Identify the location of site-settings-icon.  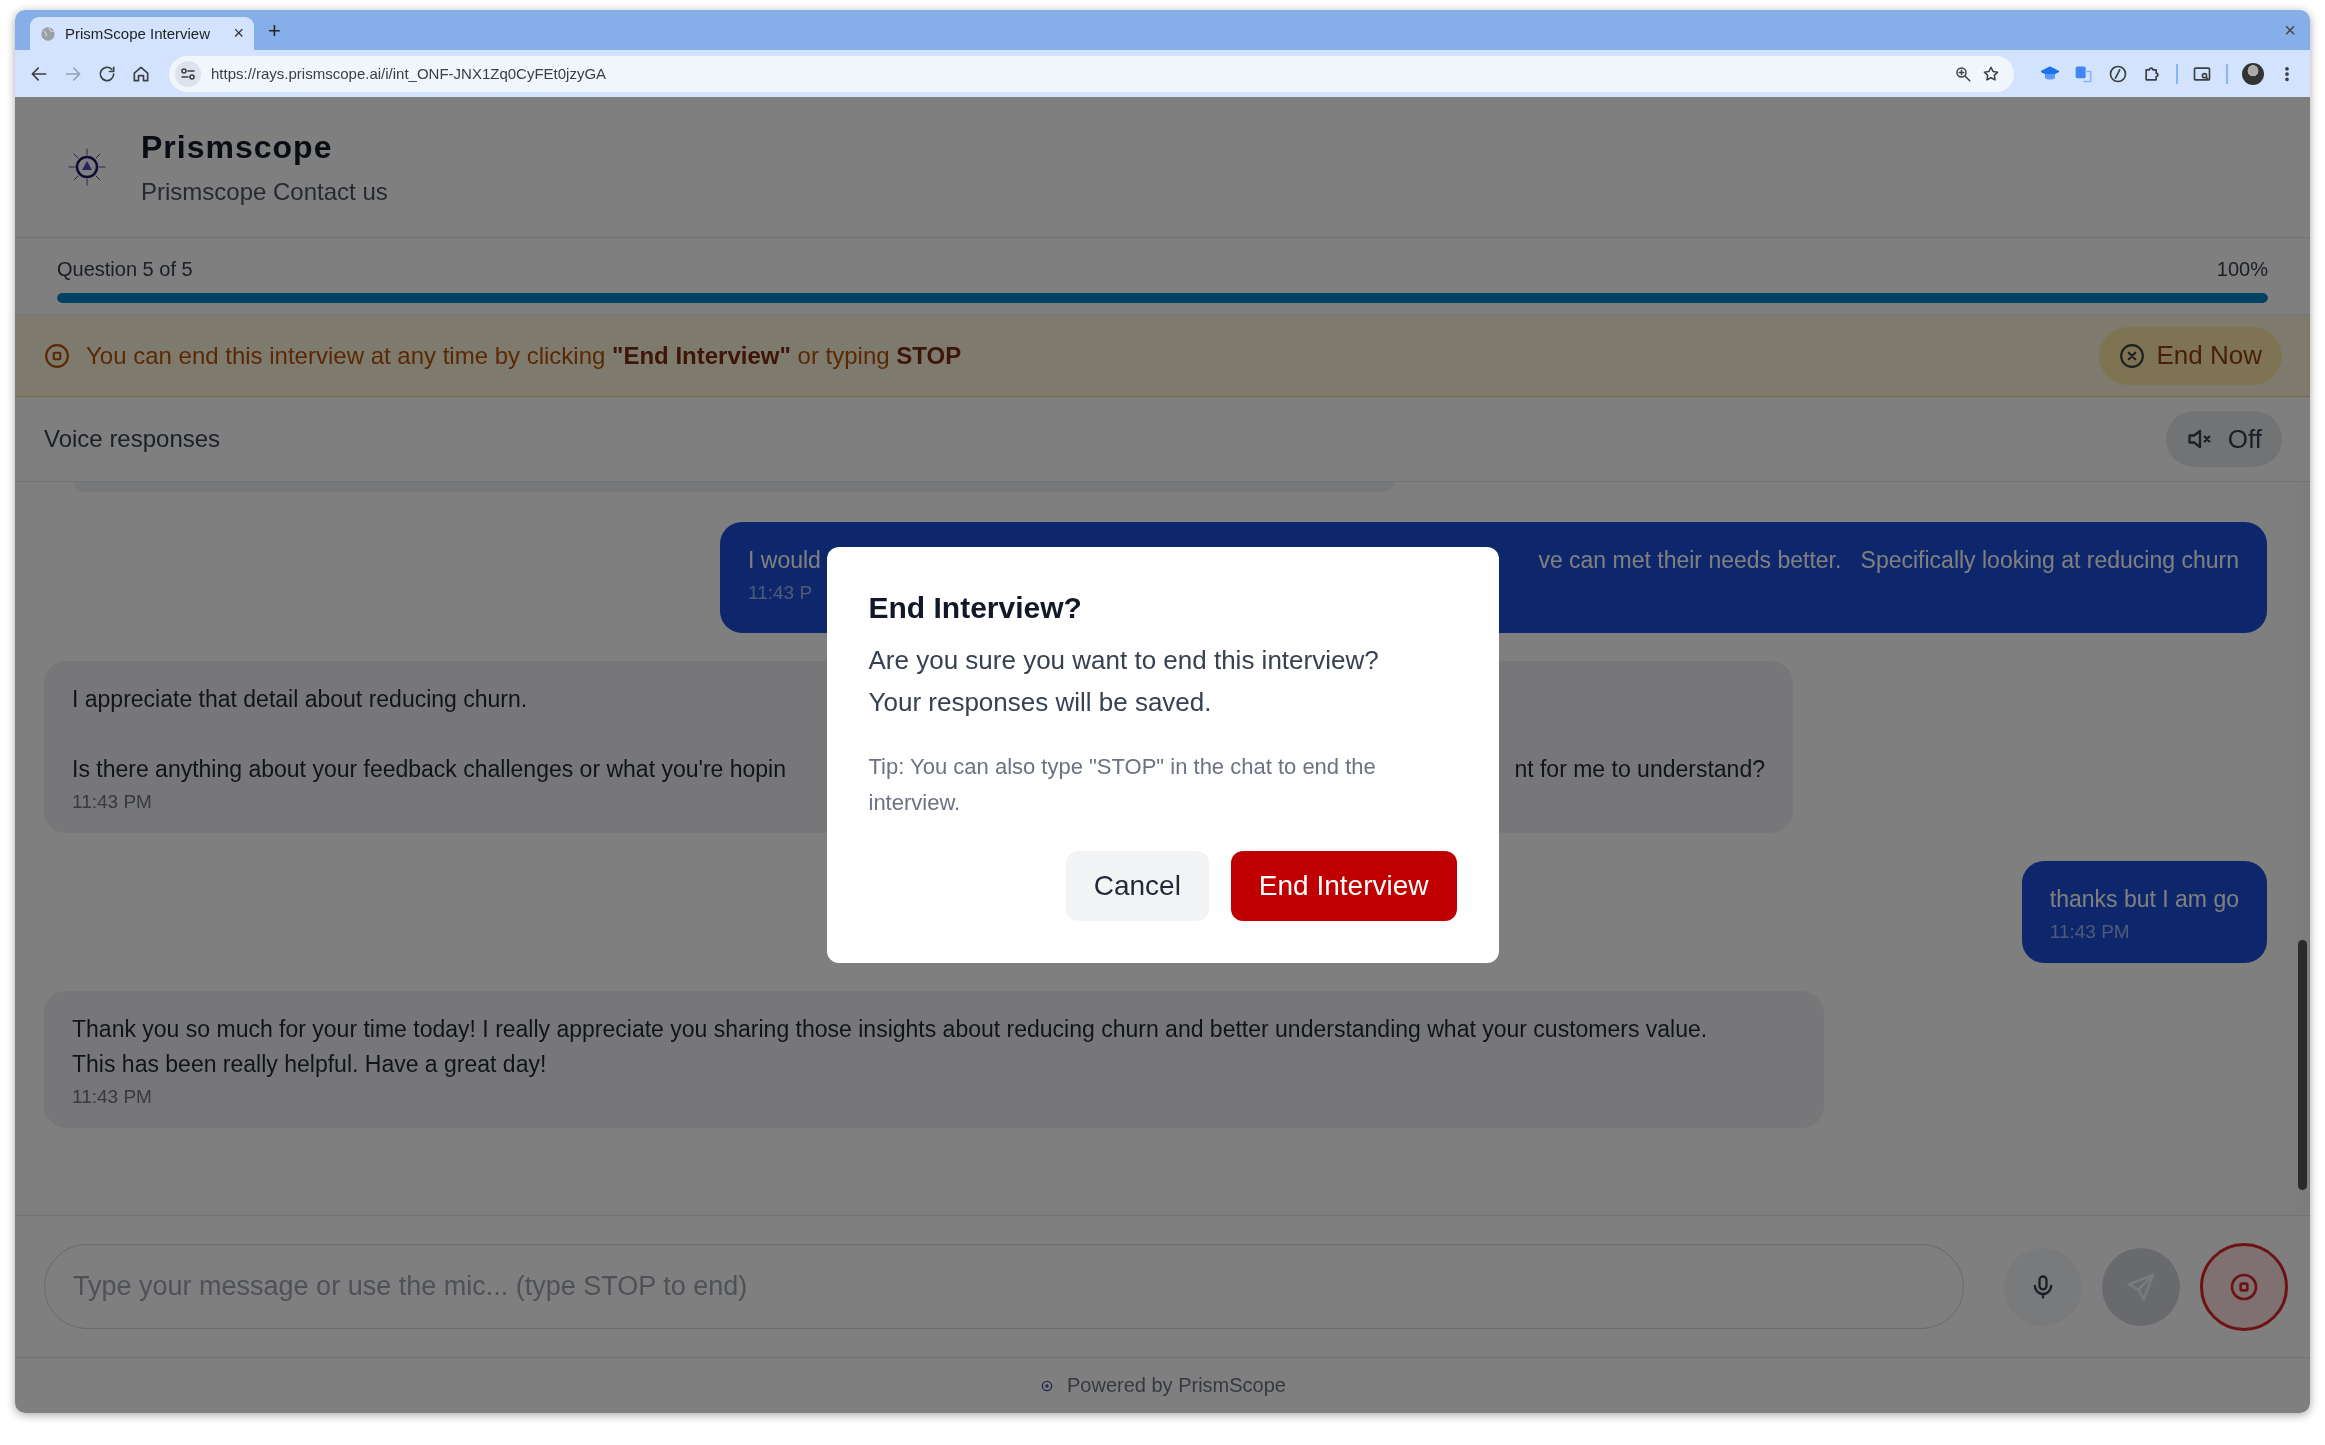
(188, 73).